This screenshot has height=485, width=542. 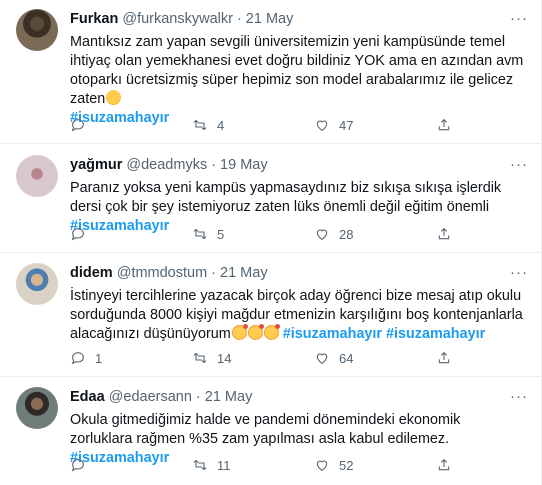 I want to click on tweet-actions: 11 52, so click(x=297, y=465).